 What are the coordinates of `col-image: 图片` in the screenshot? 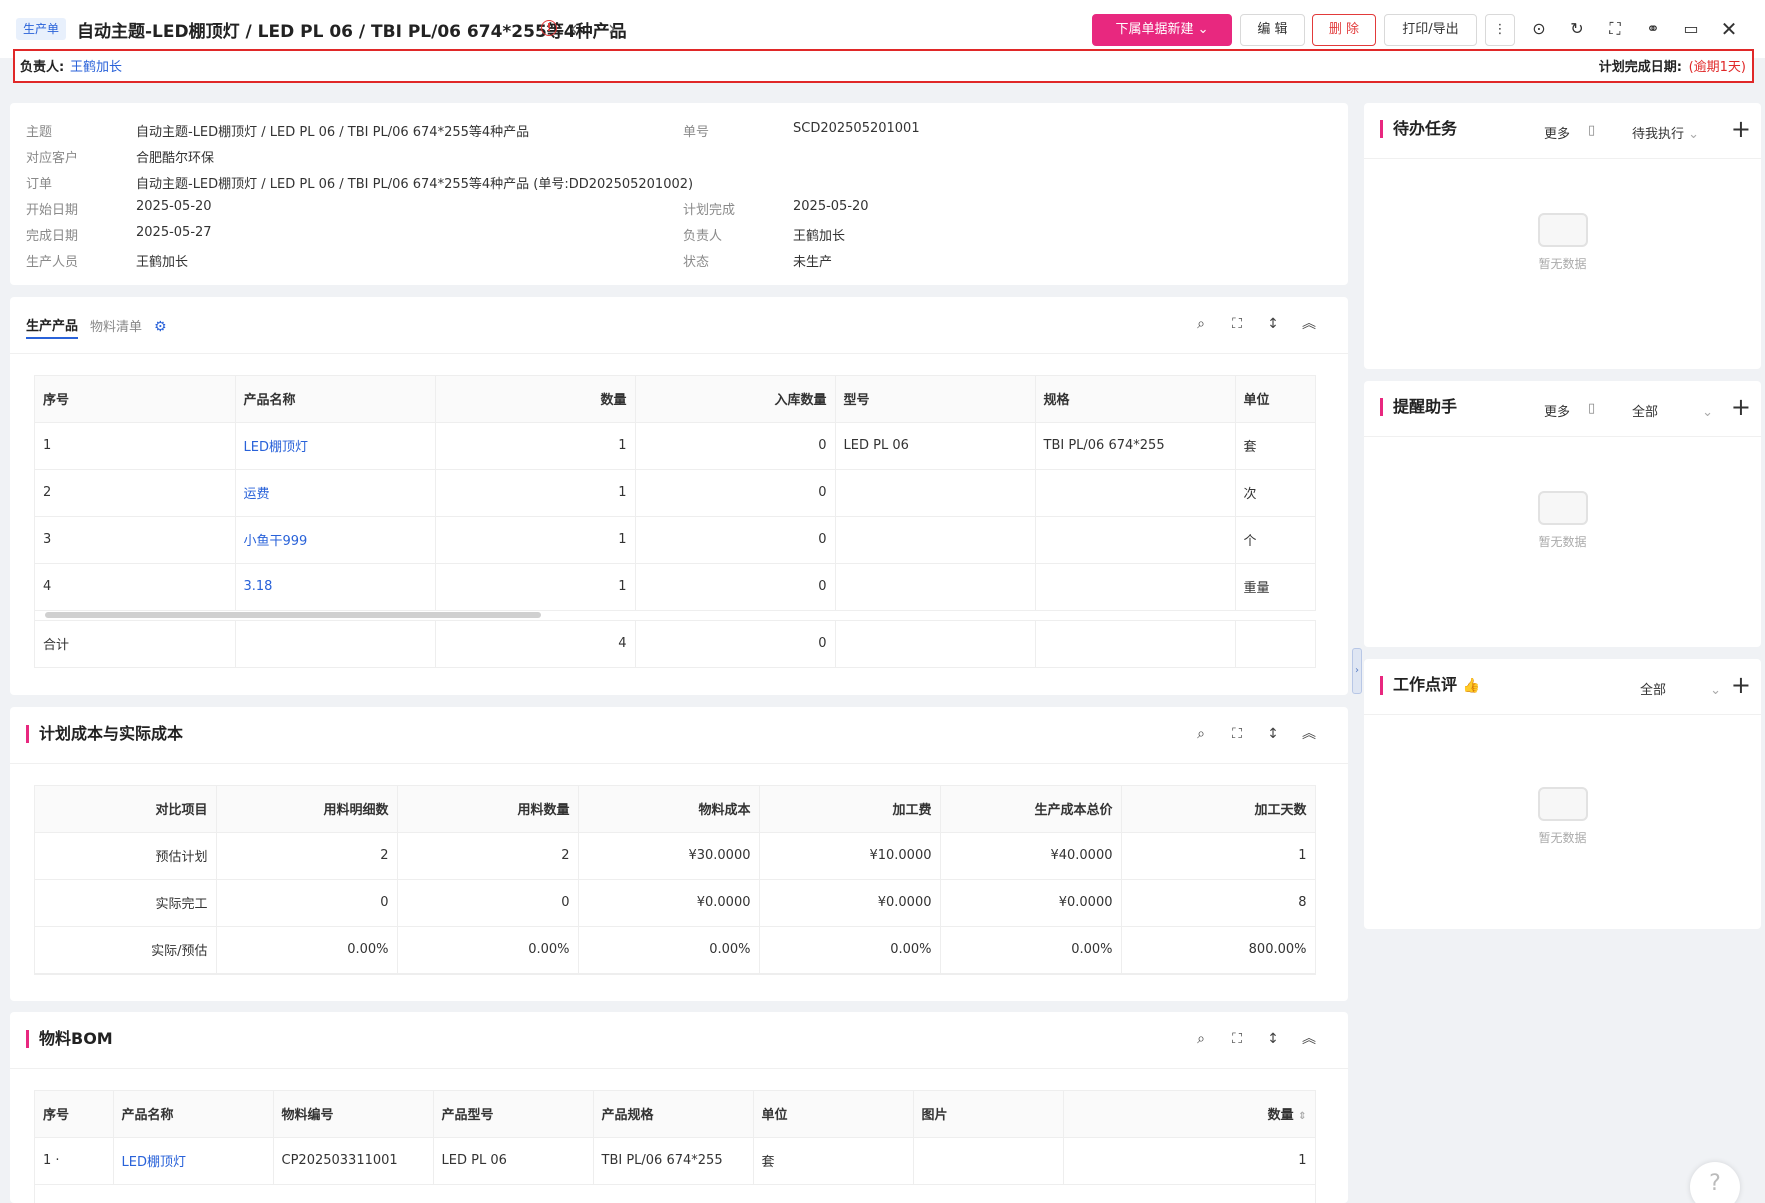 It's located at (988, 1114).